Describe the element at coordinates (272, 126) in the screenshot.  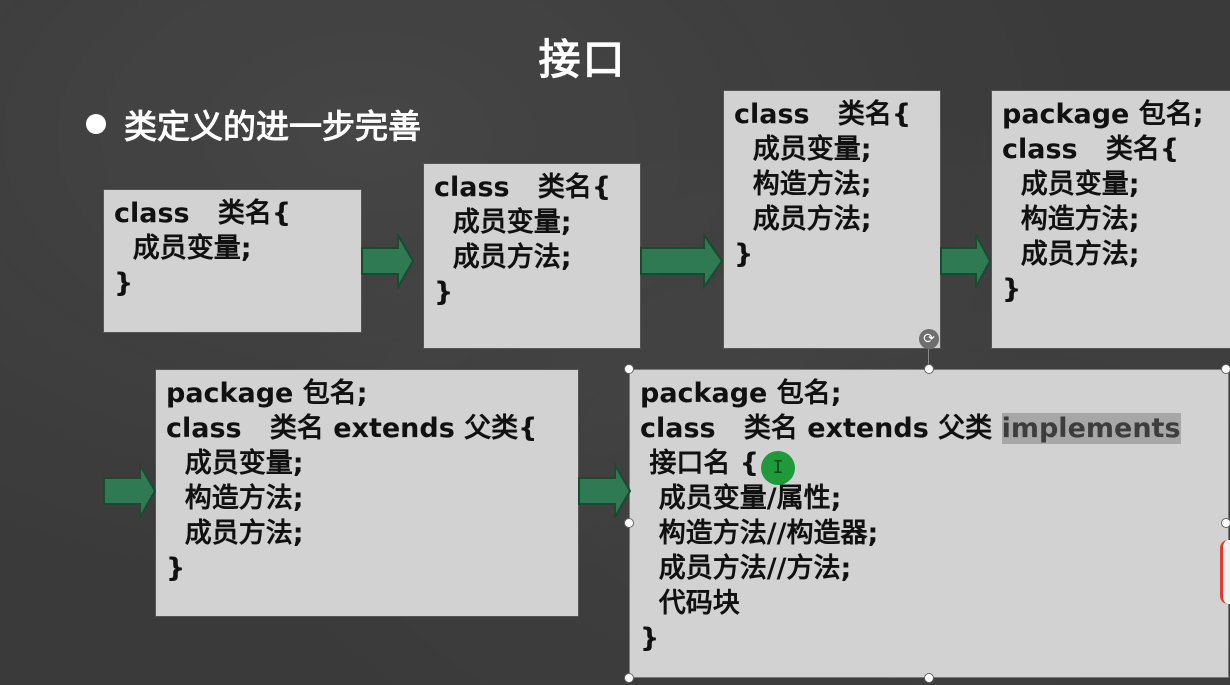
I see `bullet-text: 类定义的进一步完善` at that location.